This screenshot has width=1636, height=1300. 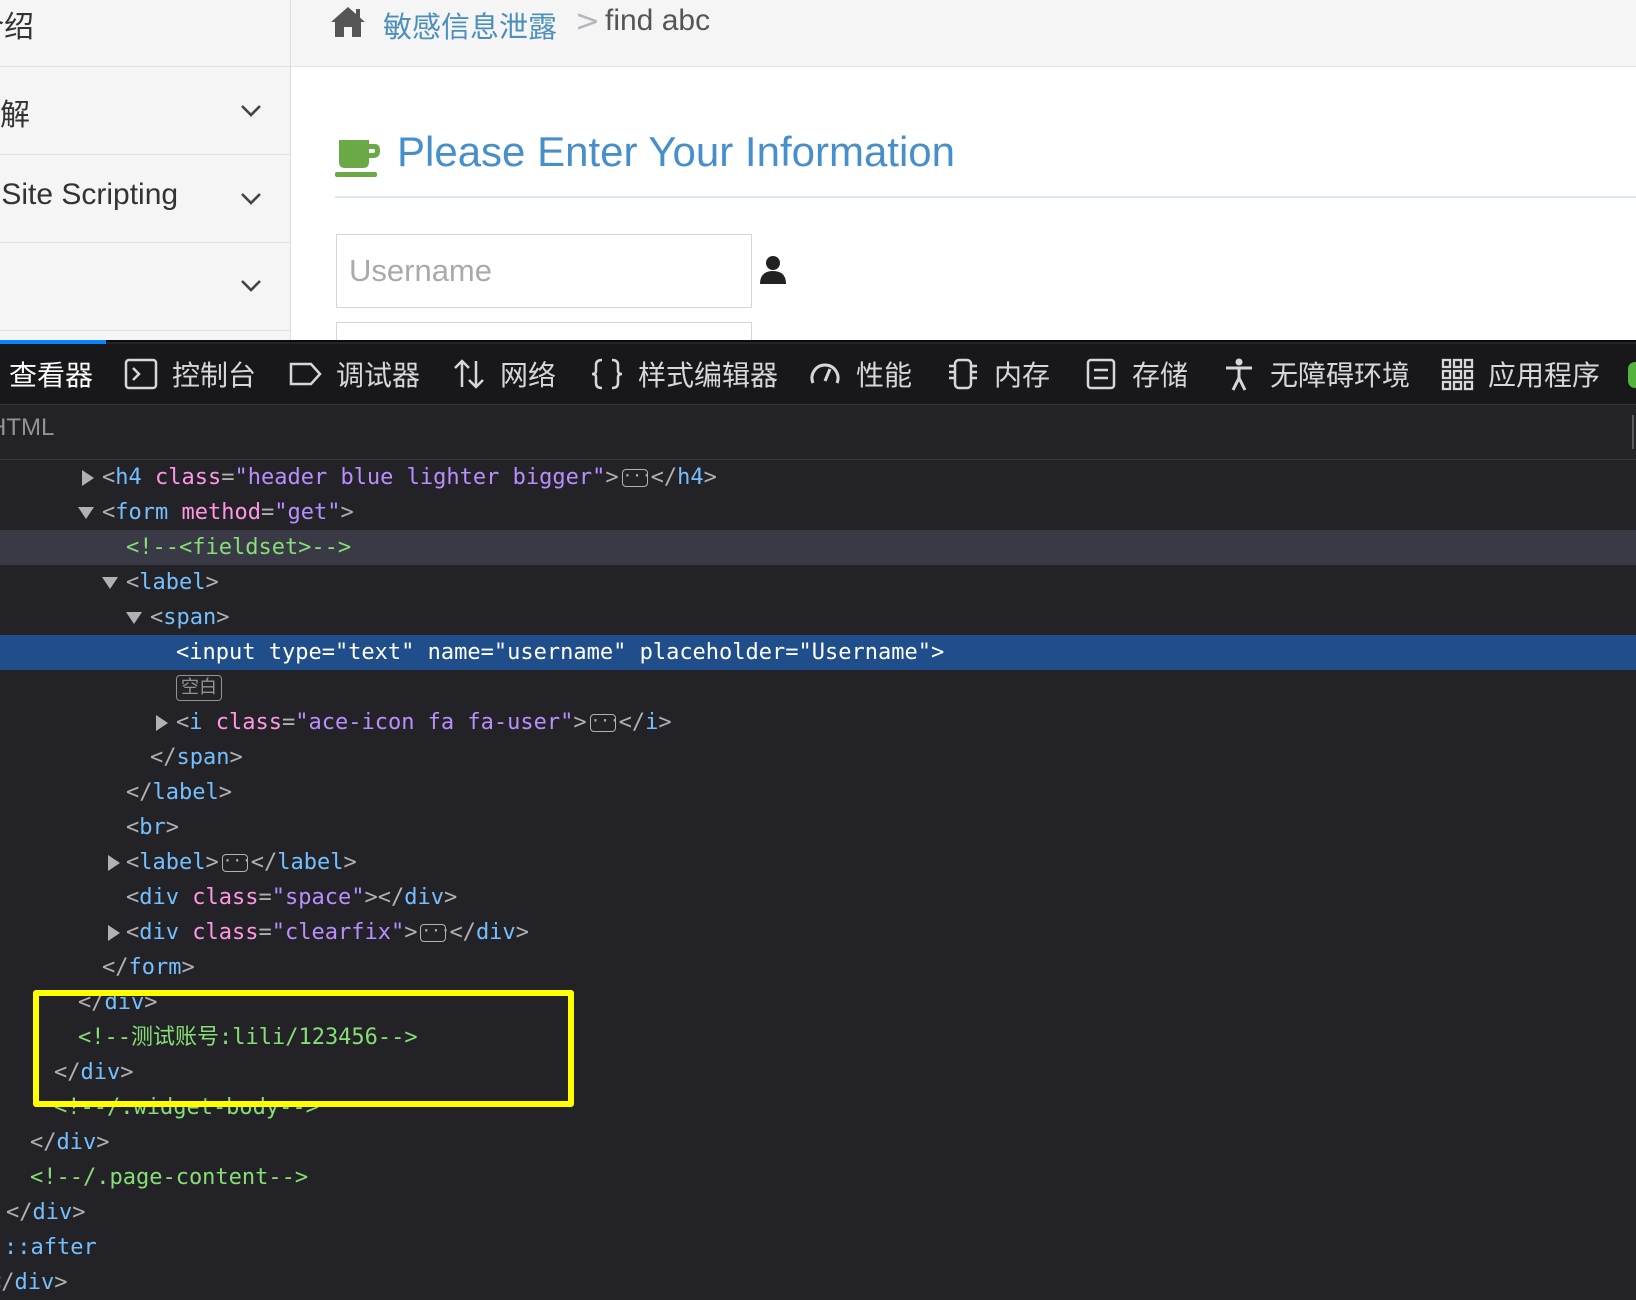 I want to click on page-header: Please Enter Your Information, so click(x=985, y=163).